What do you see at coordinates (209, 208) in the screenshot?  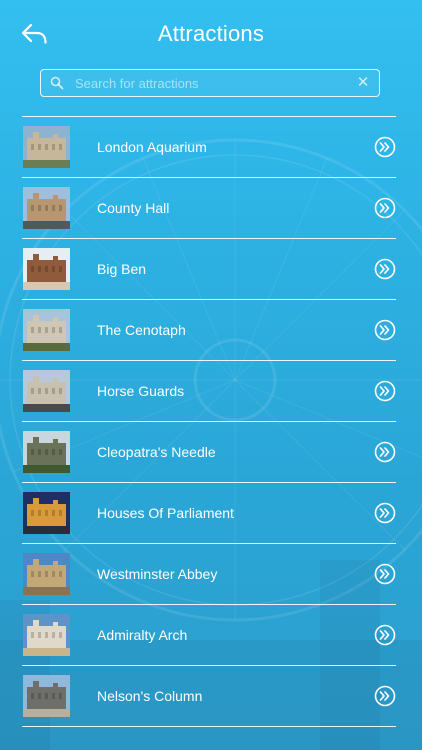 I see `list-item: County Hall` at bounding box center [209, 208].